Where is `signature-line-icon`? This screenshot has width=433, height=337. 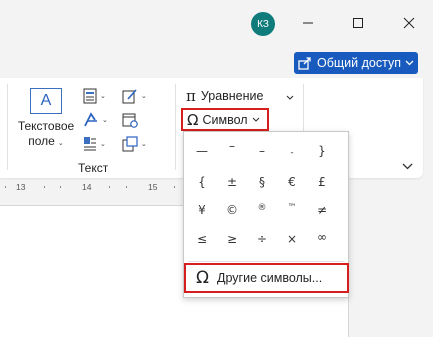 signature-line-icon is located at coordinates (129, 96).